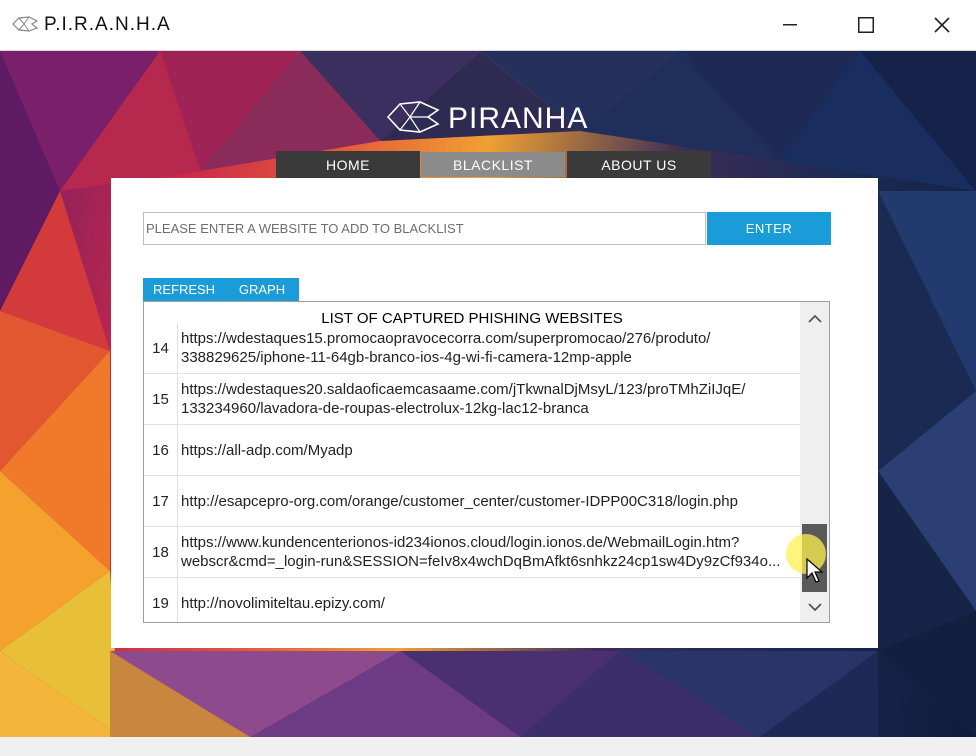  I want to click on row-number: 15, so click(161, 399).